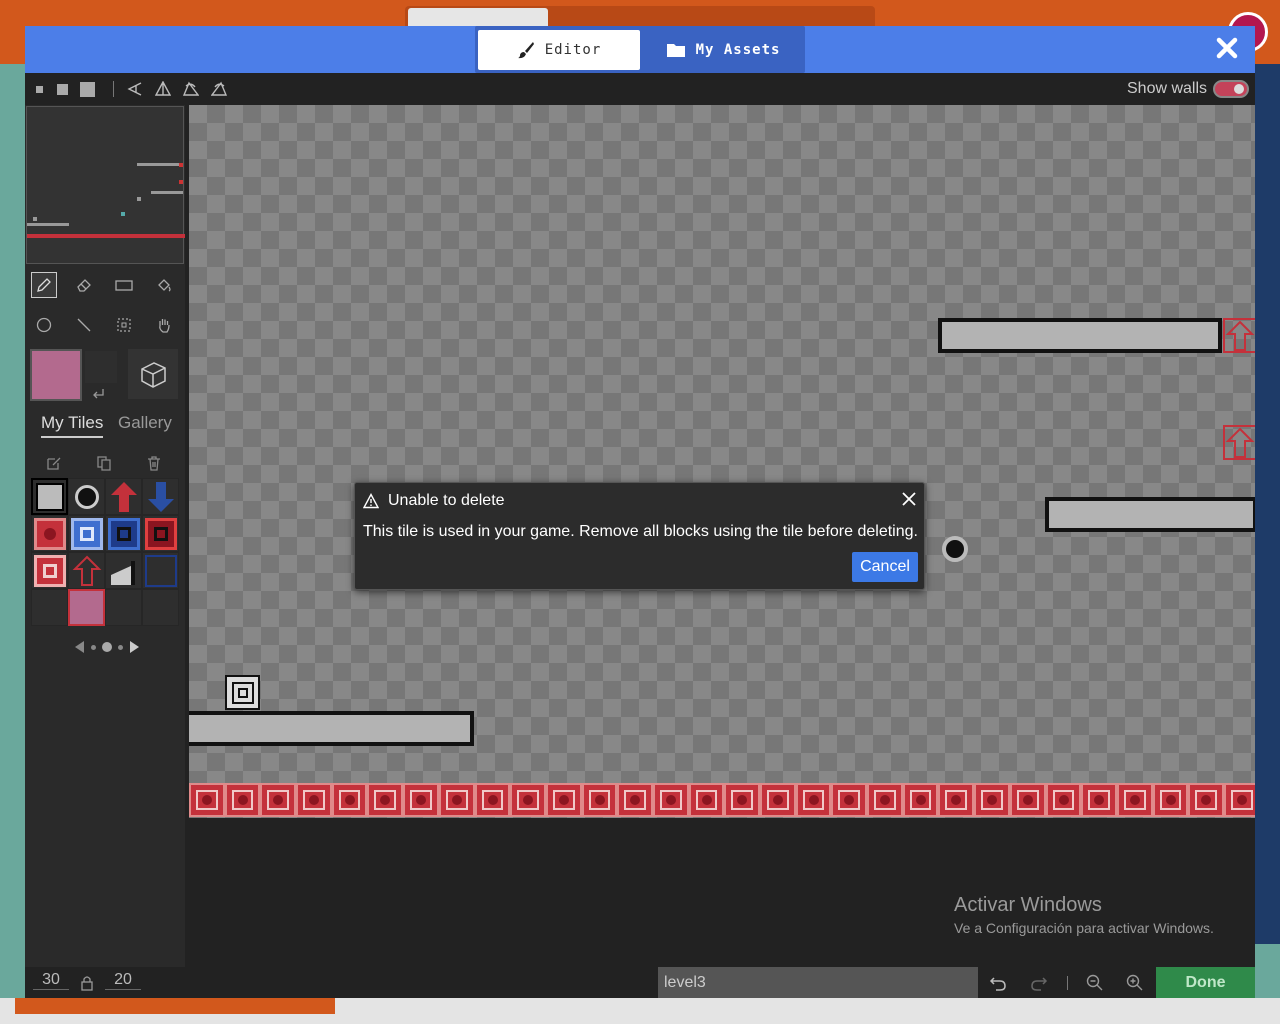 The width and height of the screenshot is (1280, 1024). Describe the element at coordinates (1084, 928) in the screenshot. I see `windows-watermark-subtitle: Ve a Configuración para activar Windows.` at that location.